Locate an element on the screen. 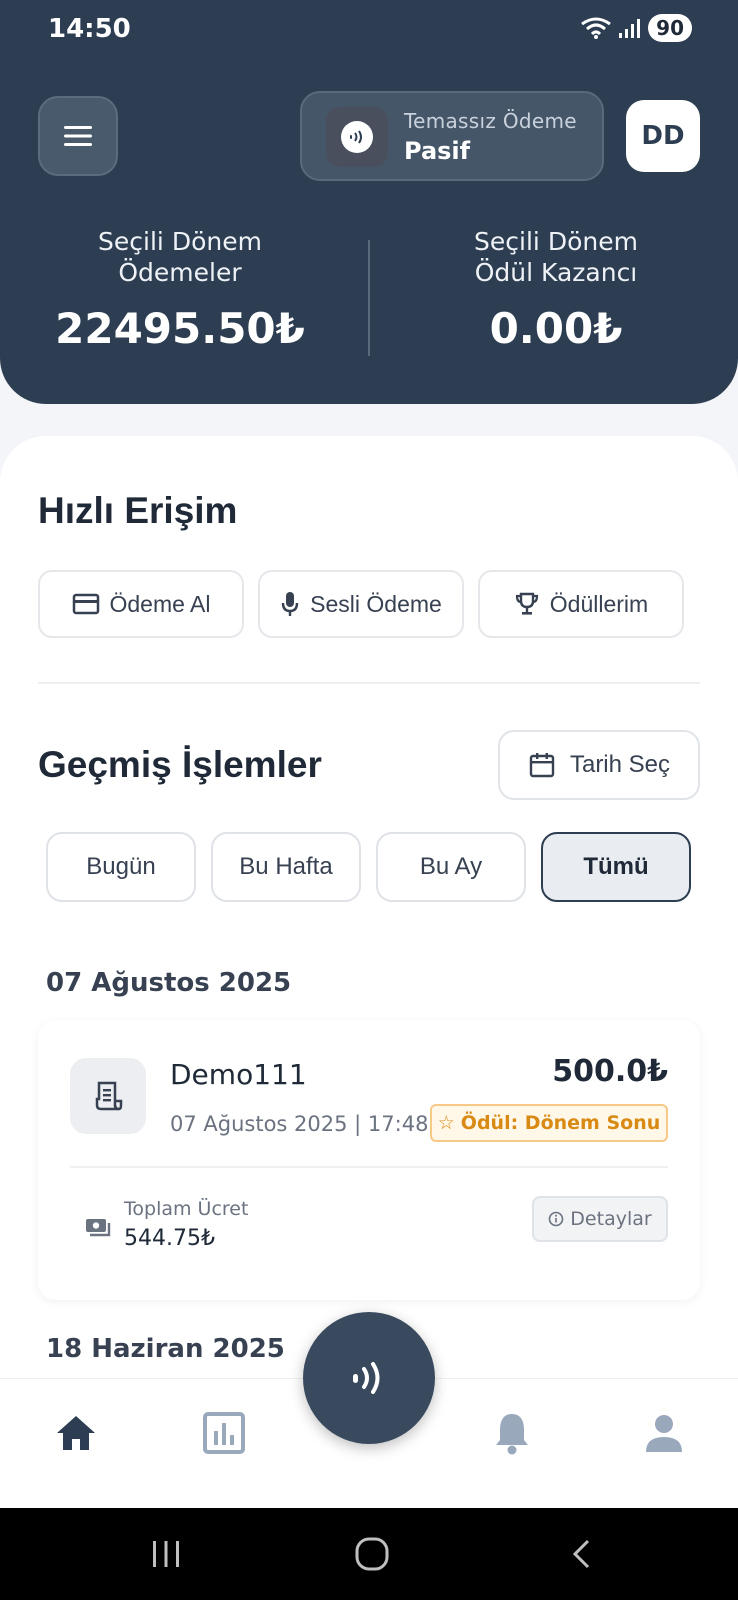 The image size is (738, 1600). fee-label: Toplam Ücret is located at coordinates (186, 1209).